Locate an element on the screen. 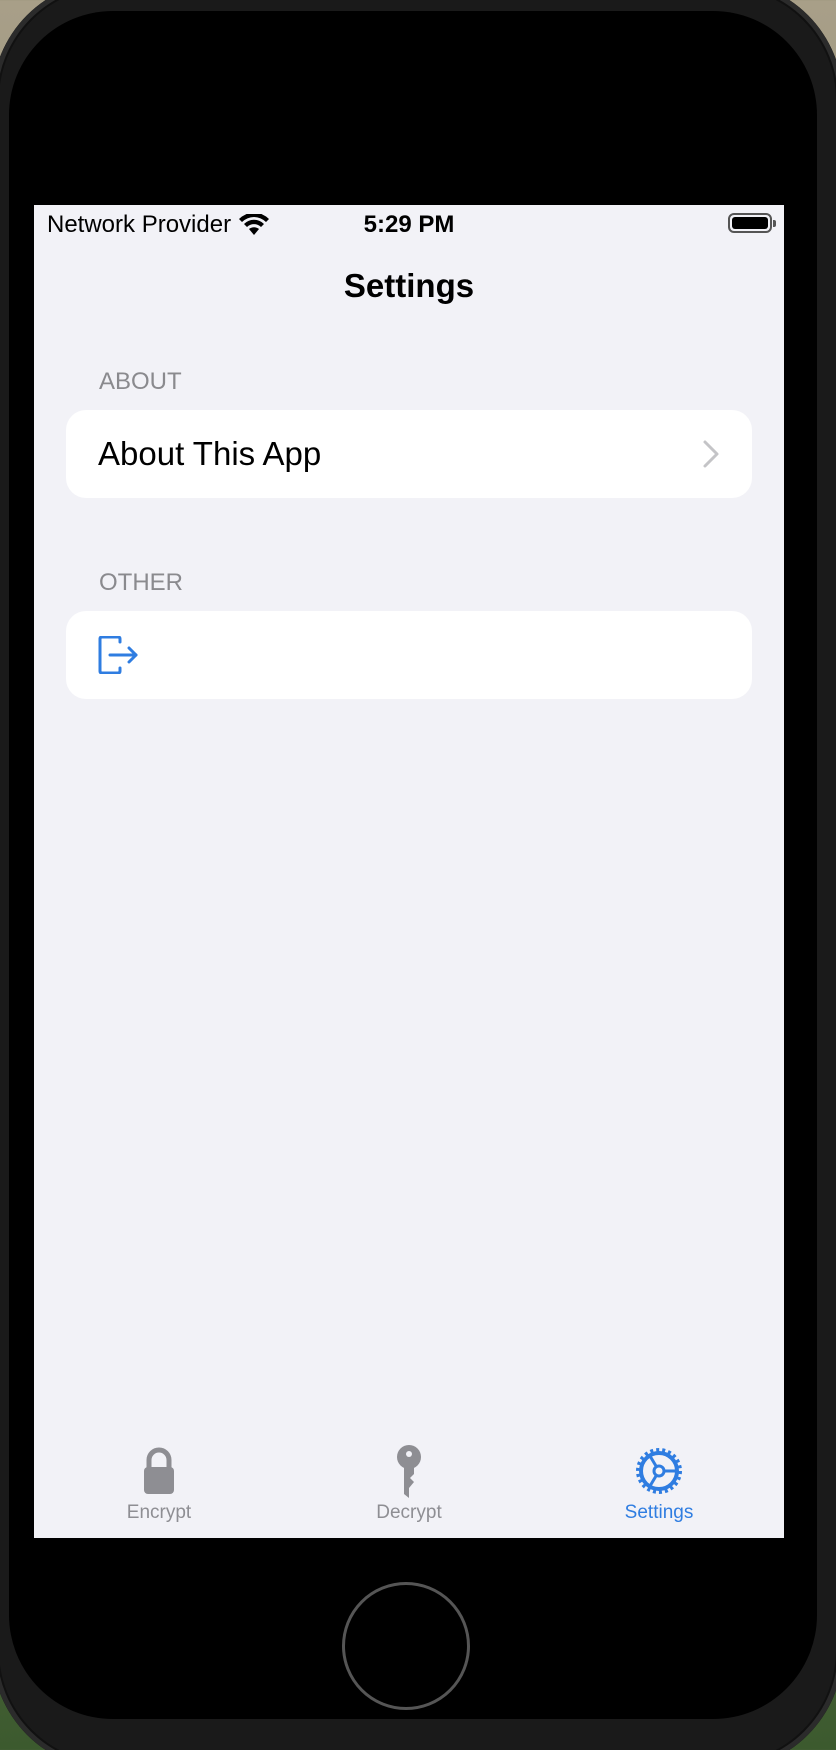 This screenshot has height=1750, width=836. status-bar: Network Provider 5:29 PM is located at coordinates (409, 225).